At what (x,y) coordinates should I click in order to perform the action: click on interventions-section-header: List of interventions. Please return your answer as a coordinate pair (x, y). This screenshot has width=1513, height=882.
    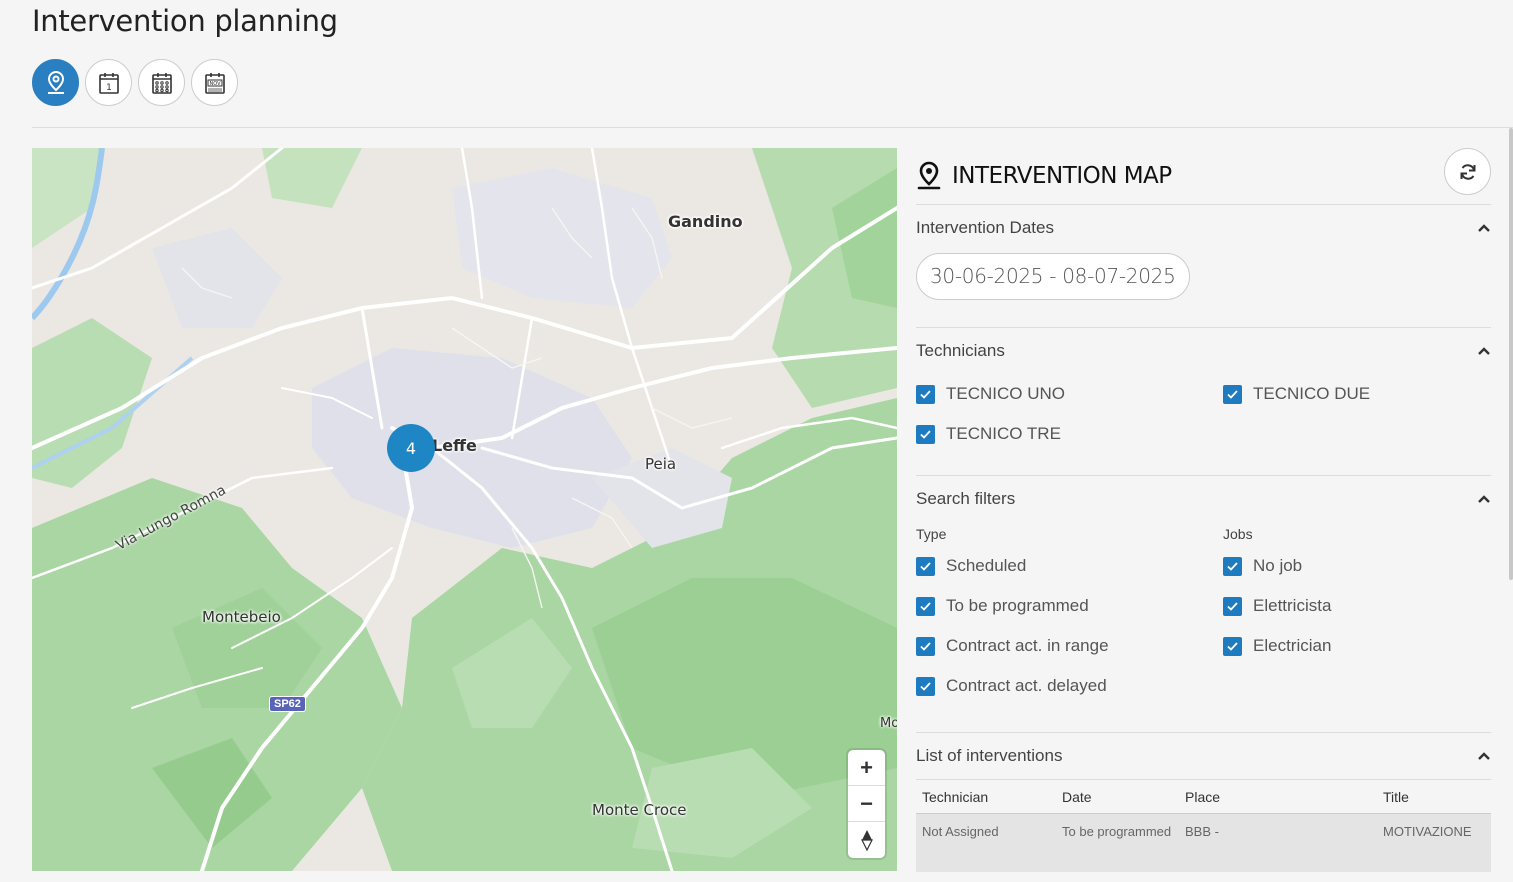
    Looking at the image, I should click on (1203, 756).